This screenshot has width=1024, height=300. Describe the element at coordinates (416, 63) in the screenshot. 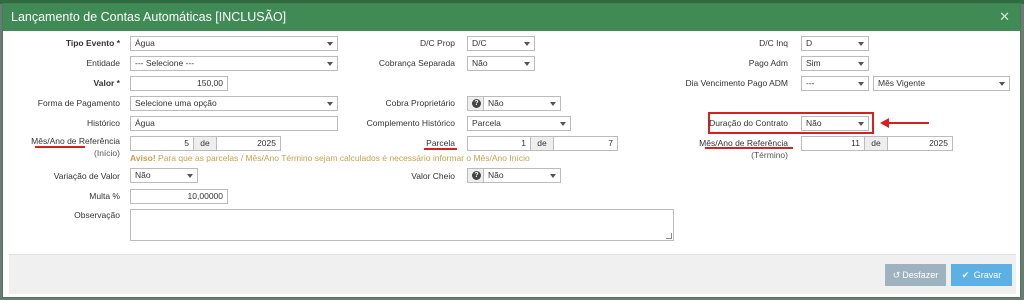

I see `cobranca-separada-label: Cobrança Separada` at that location.